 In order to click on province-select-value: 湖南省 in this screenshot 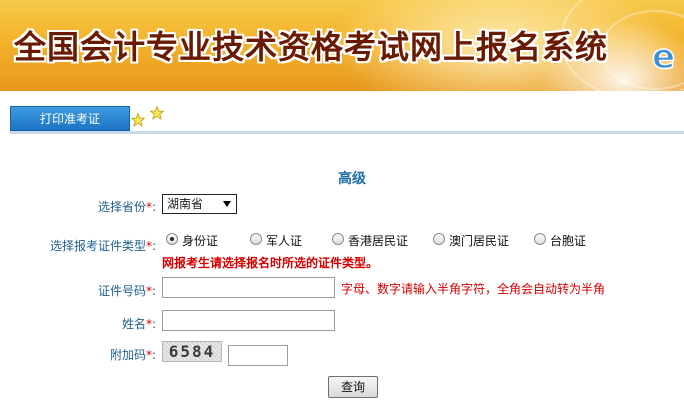, I will do `click(185, 204)`.